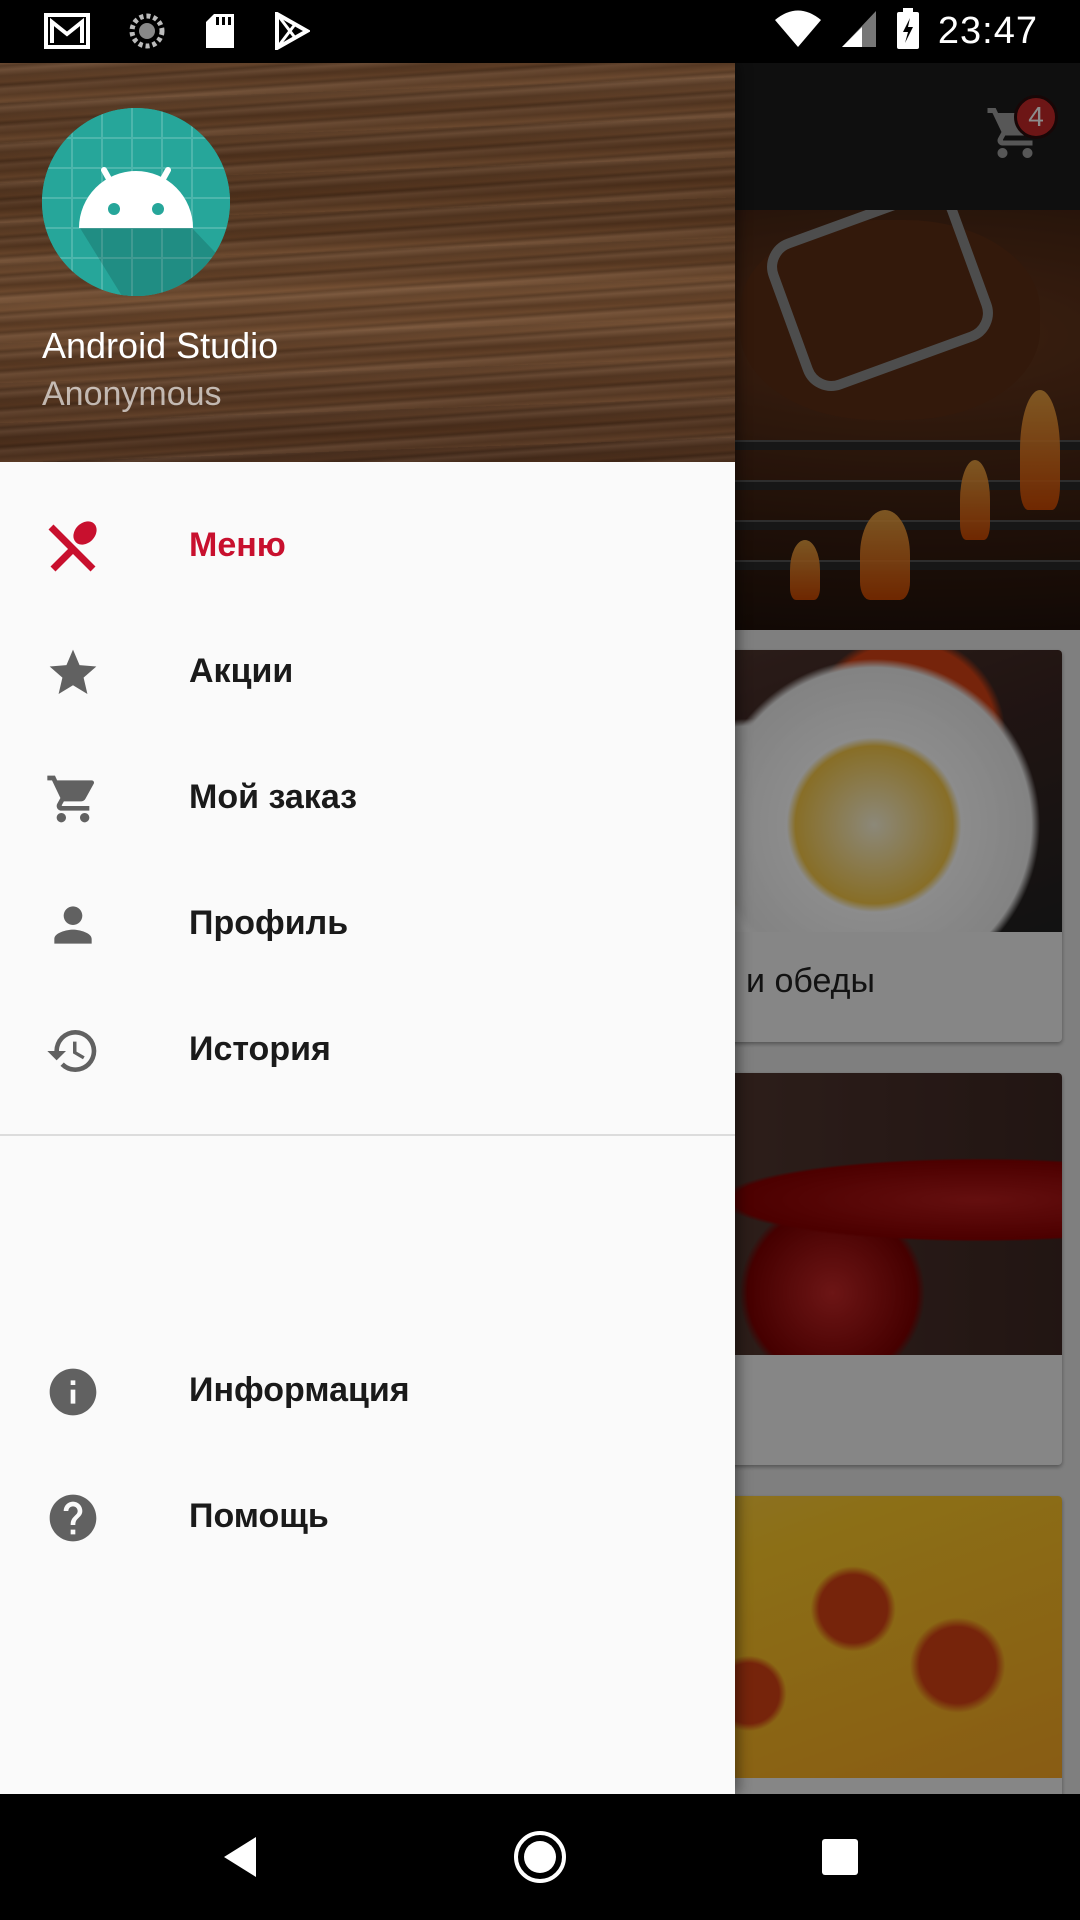 Image resolution: width=1080 pixels, height=1920 pixels. I want to click on avatar, so click(136, 202).